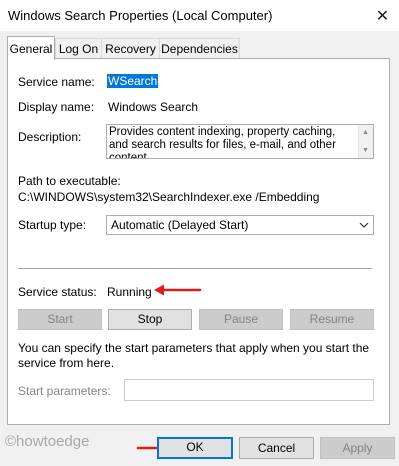 The width and height of the screenshot is (399, 466). I want to click on display-name-label: Display name:, so click(56, 107).